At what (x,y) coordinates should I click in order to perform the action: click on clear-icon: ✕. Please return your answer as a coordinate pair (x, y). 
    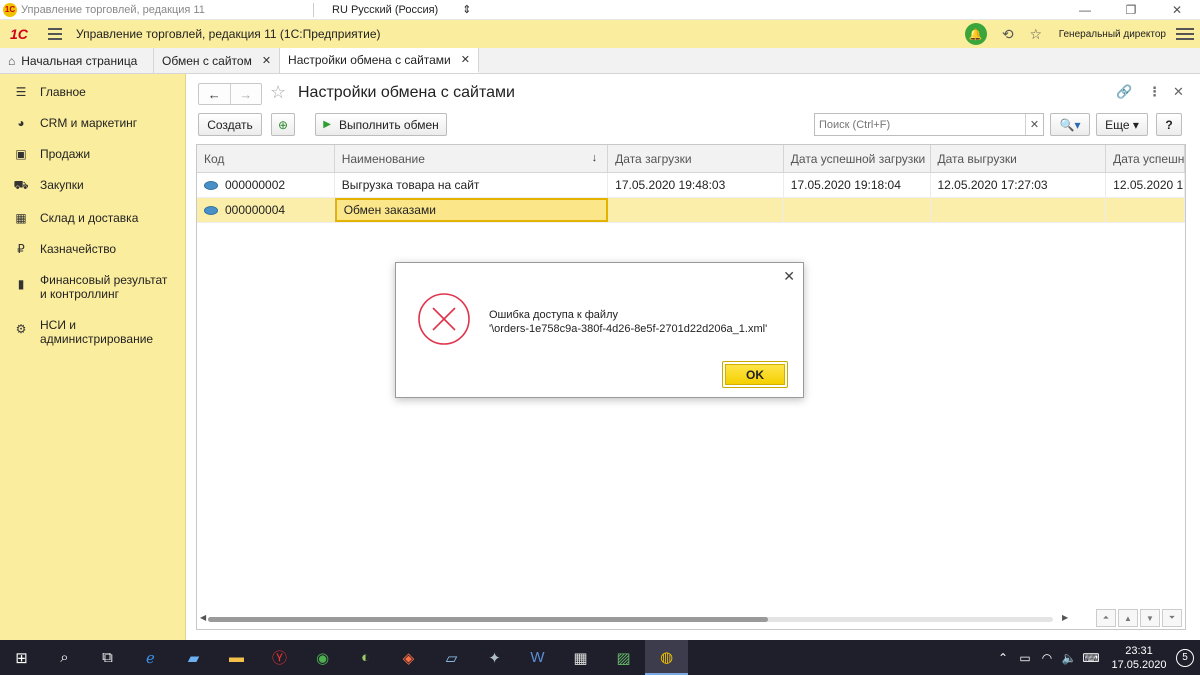
    Looking at the image, I should click on (1034, 124).